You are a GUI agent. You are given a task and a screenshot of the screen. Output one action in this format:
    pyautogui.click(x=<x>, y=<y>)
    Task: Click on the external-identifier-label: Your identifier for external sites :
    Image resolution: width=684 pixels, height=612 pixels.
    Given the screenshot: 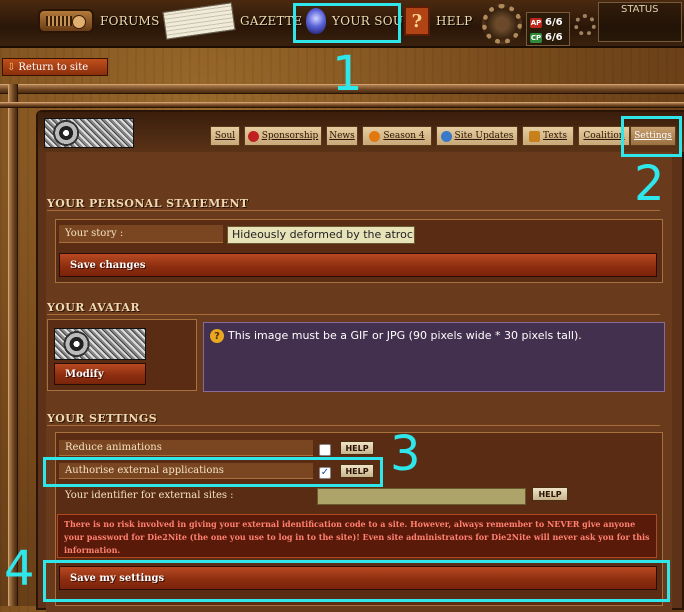 What is the action you would take?
    pyautogui.click(x=149, y=495)
    